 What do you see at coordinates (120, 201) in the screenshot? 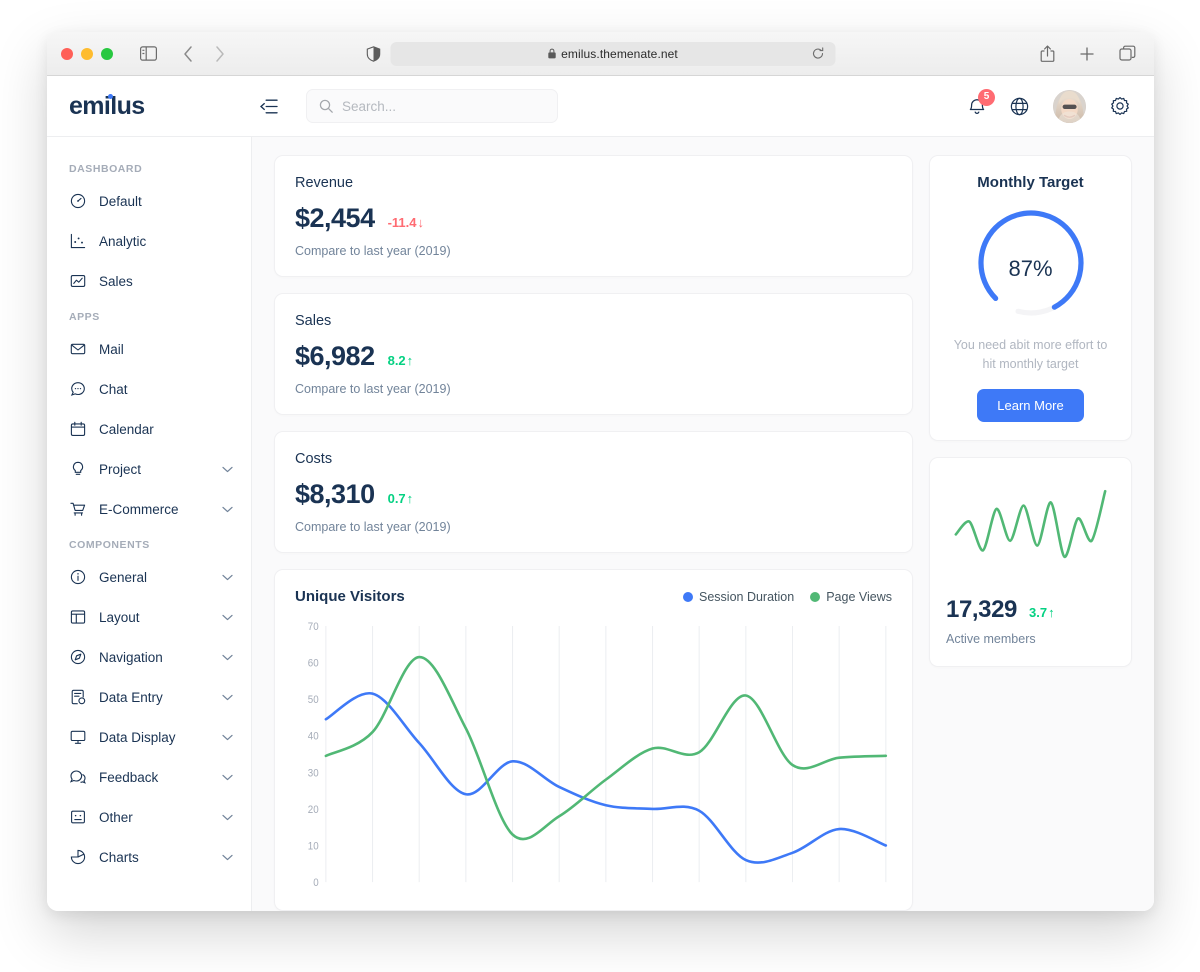
I see `sidebar-item-label: Default` at bounding box center [120, 201].